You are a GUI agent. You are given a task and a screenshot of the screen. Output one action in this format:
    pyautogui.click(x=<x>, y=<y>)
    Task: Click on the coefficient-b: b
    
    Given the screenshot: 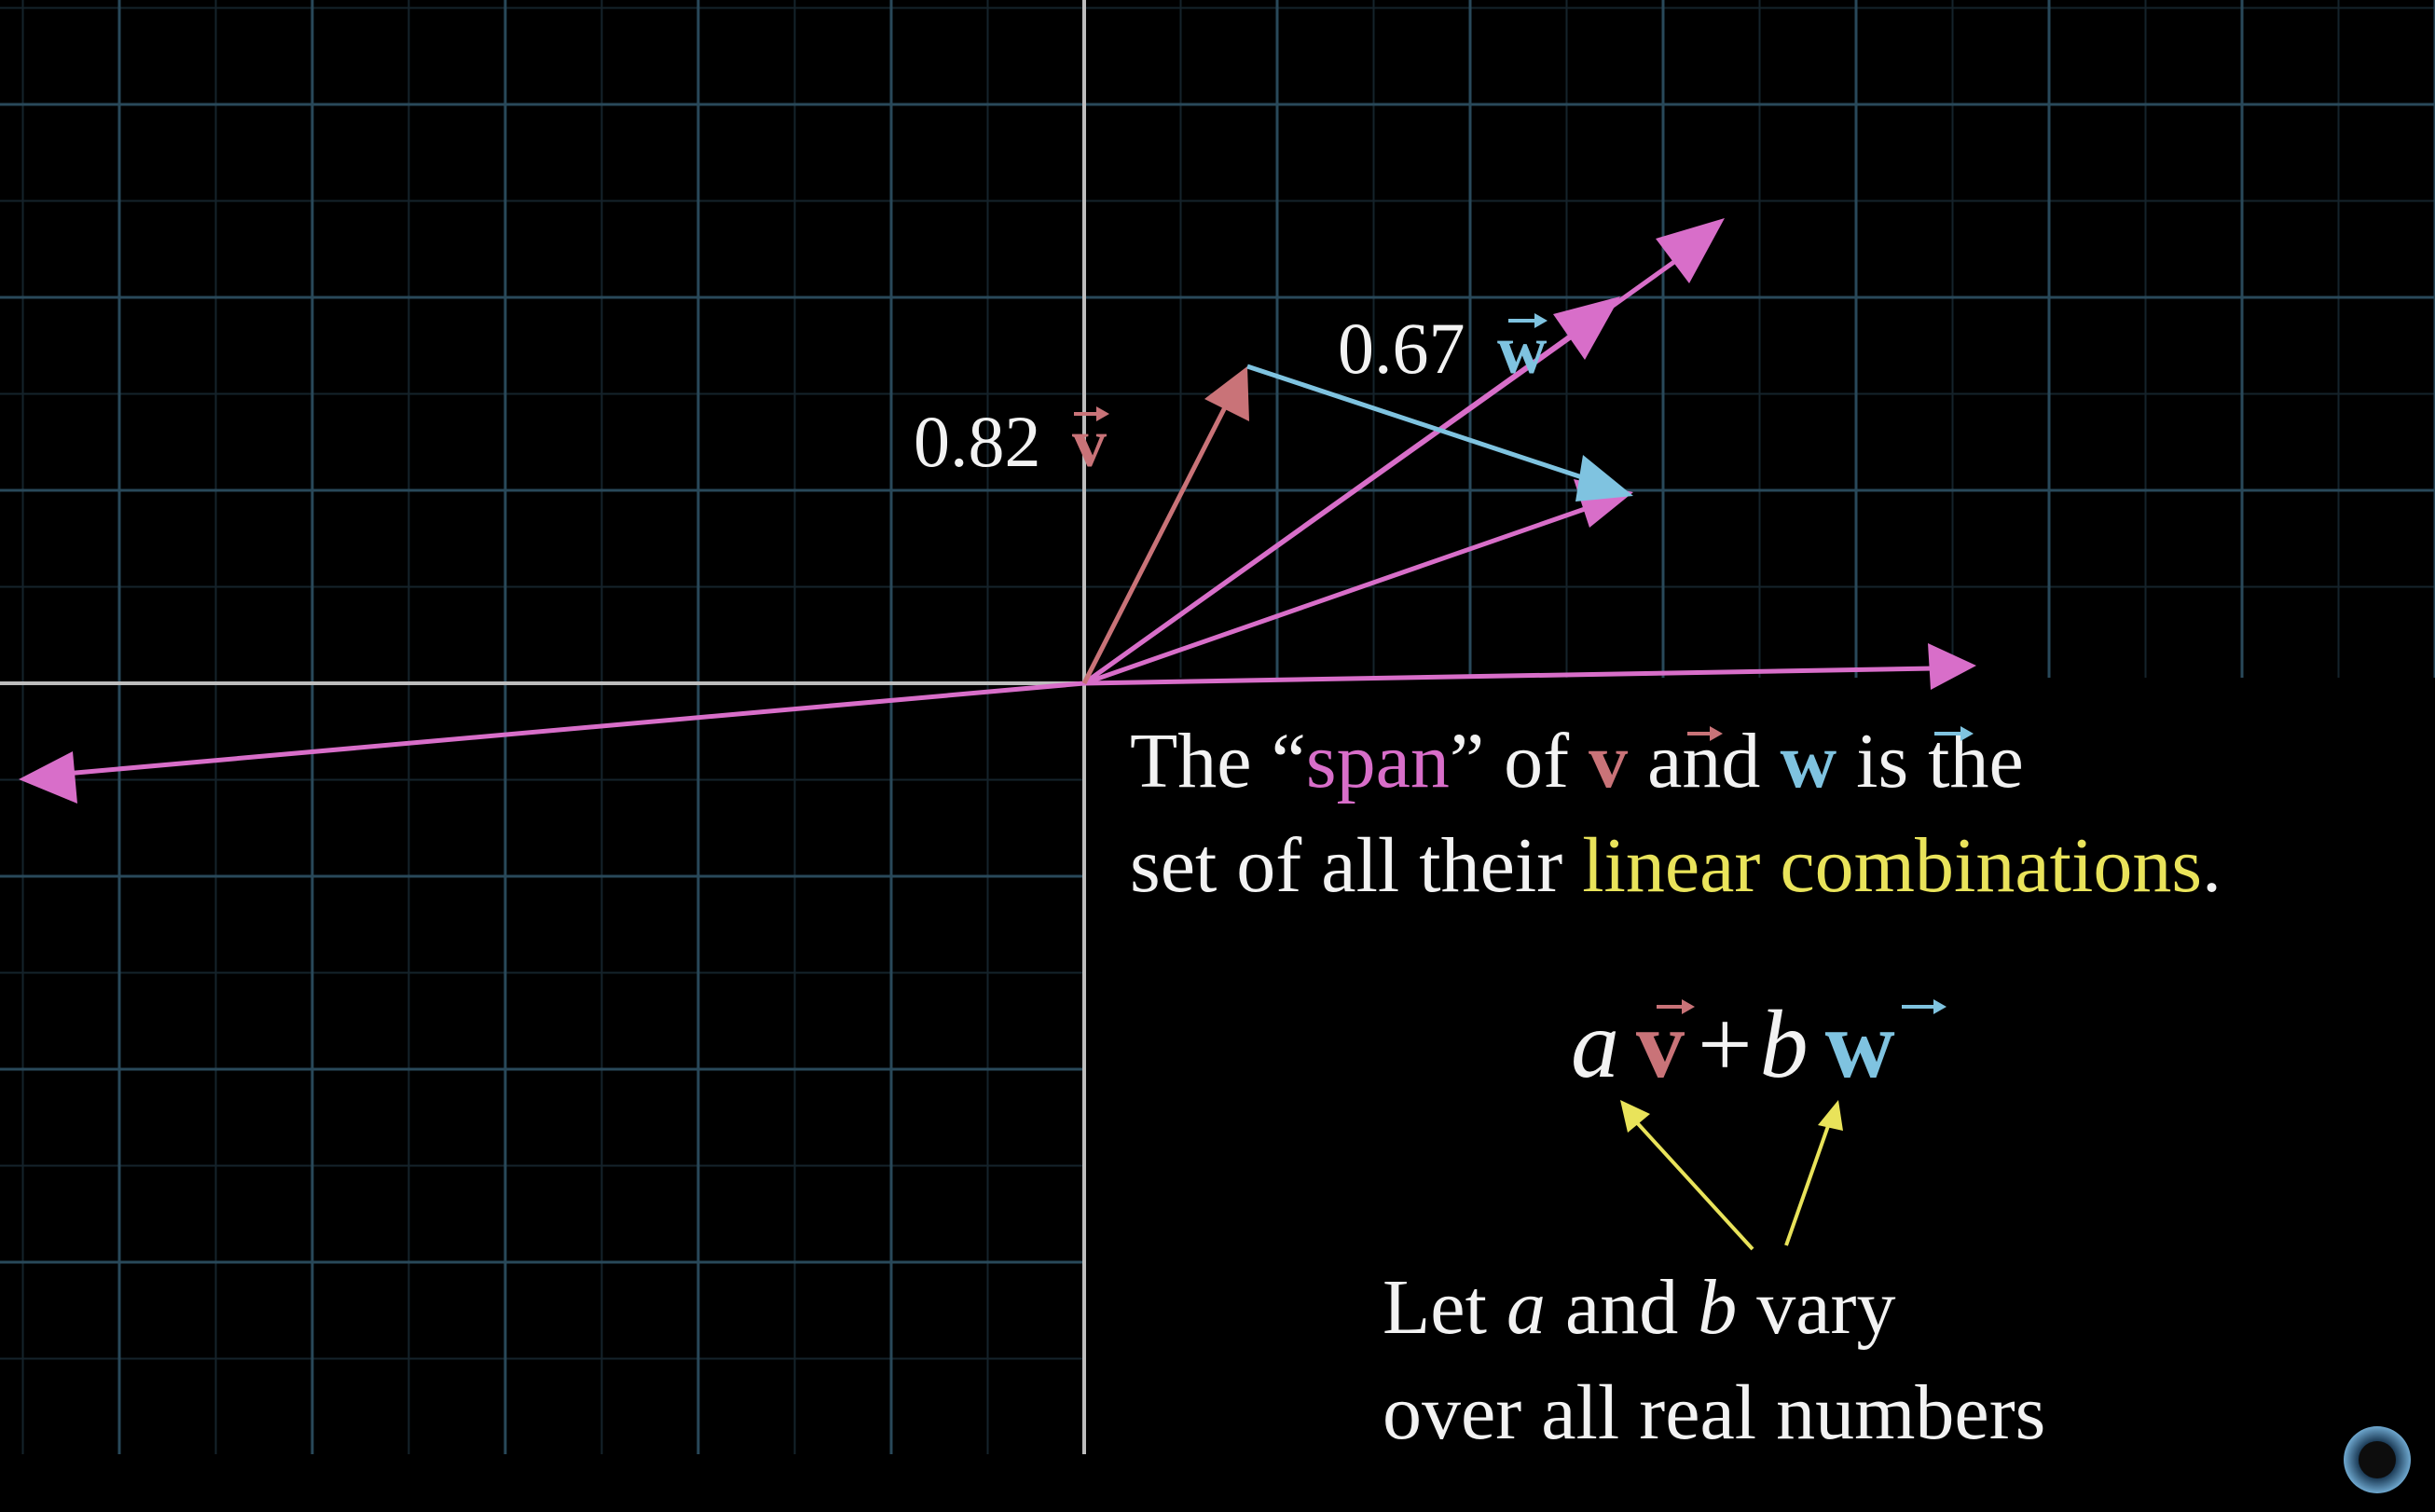 What is the action you would take?
    pyautogui.click(x=1784, y=1044)
    